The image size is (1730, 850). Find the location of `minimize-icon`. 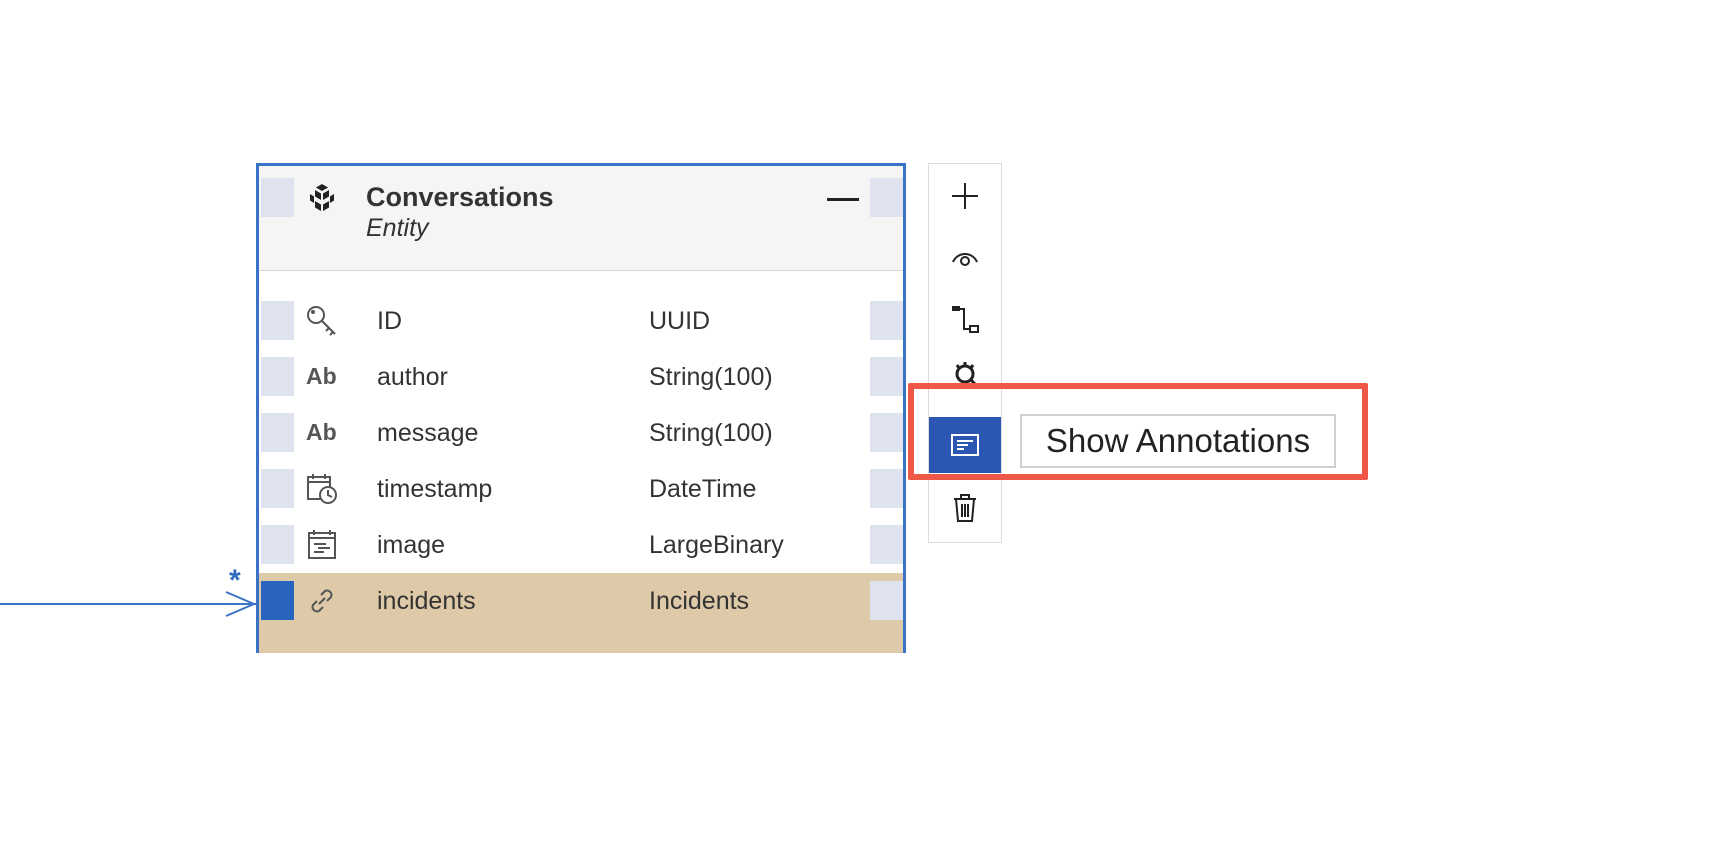

minimize-icon is located at coordinates (843, 199).